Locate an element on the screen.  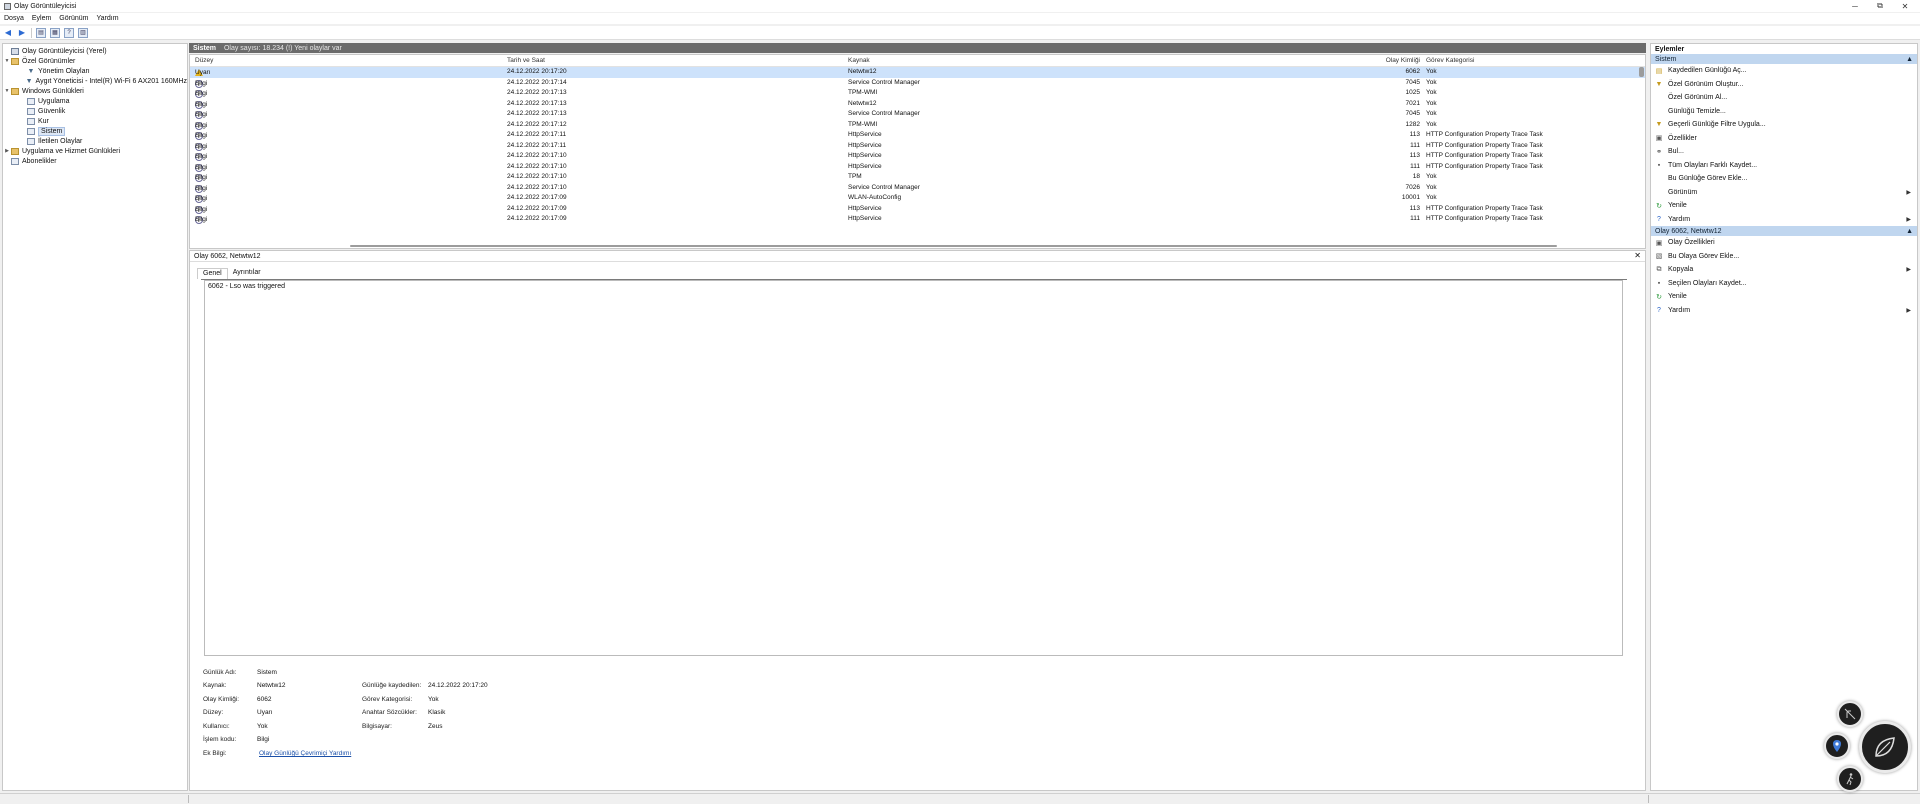
tree-item-system: Sistem is located at coordinates (95, 131).